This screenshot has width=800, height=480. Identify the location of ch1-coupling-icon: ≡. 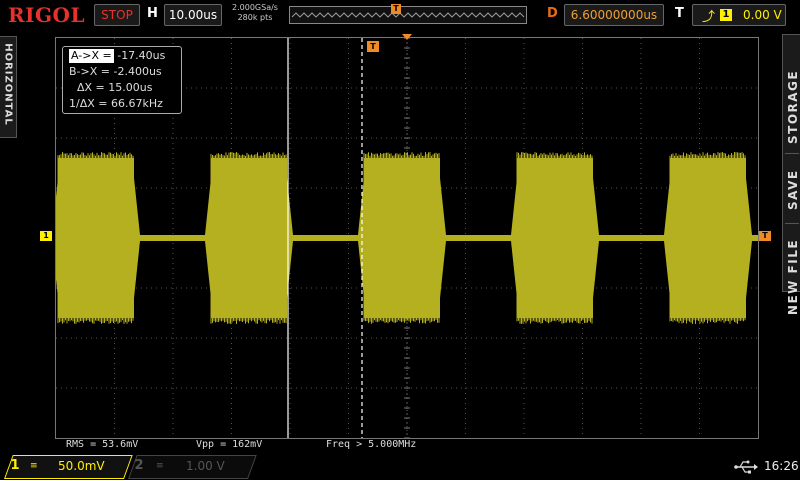
(34, 466).